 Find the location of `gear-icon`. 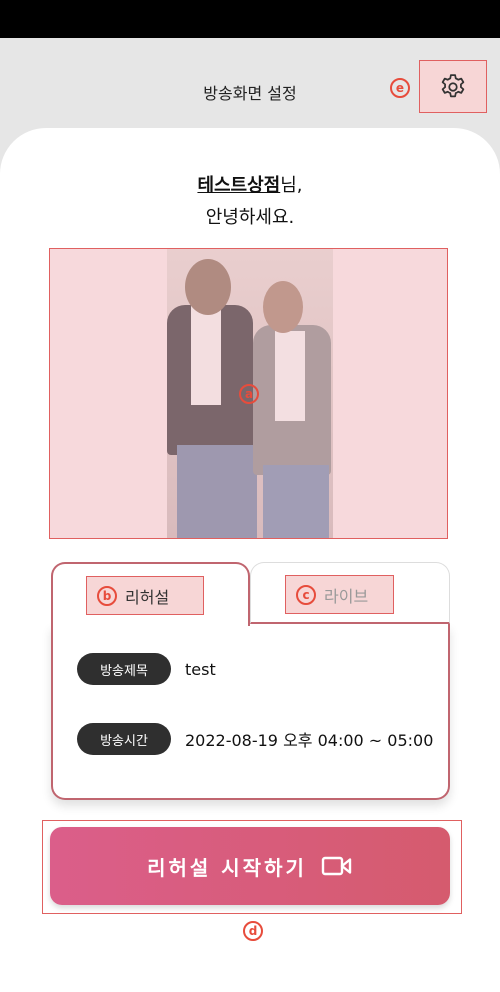

gear-icon is located at coordinates (453, 85).